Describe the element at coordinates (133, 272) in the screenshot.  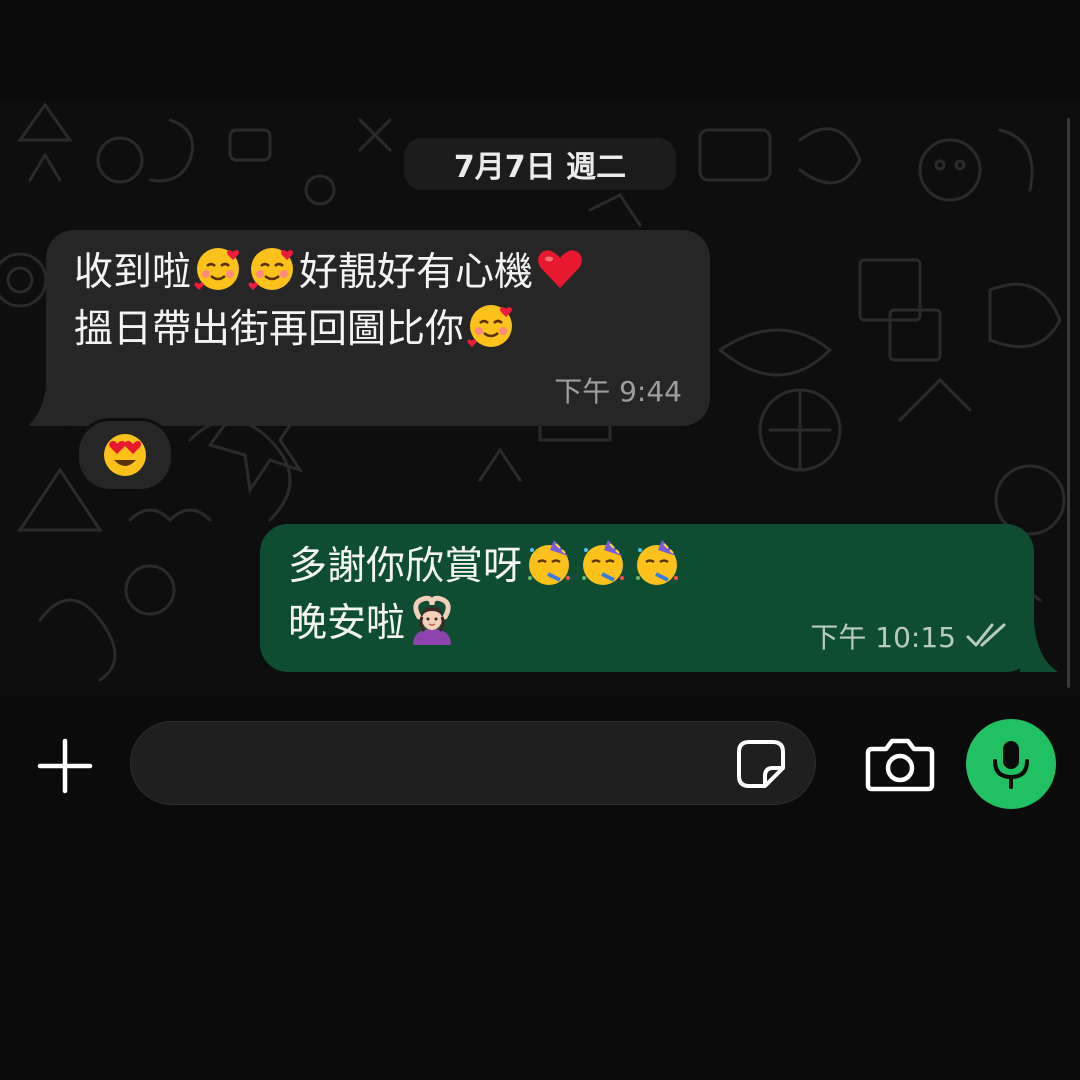
I see `text-segment: 收到啦` at that location.